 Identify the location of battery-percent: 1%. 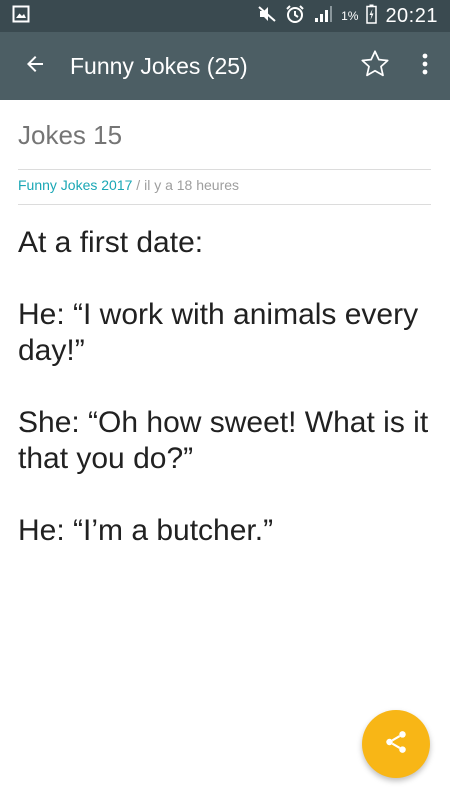
(350, 16).